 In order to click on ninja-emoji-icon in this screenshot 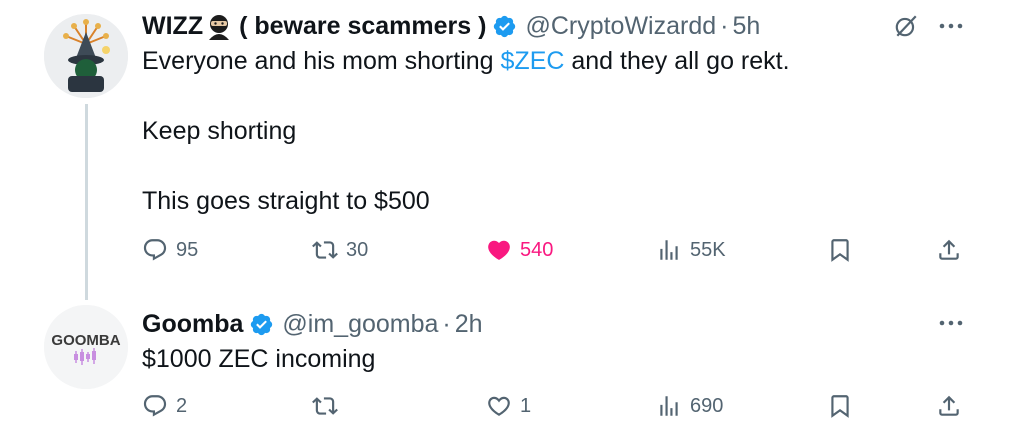, I will do `click(219, 27)`.